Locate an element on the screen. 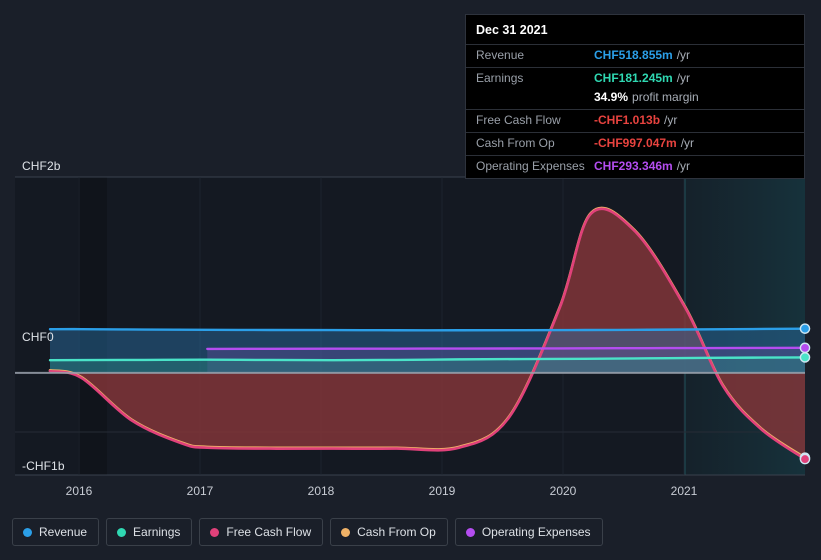  tooltip-row: Cash From Op -CHF997.047m/yr is located at coordinates (635, 143).